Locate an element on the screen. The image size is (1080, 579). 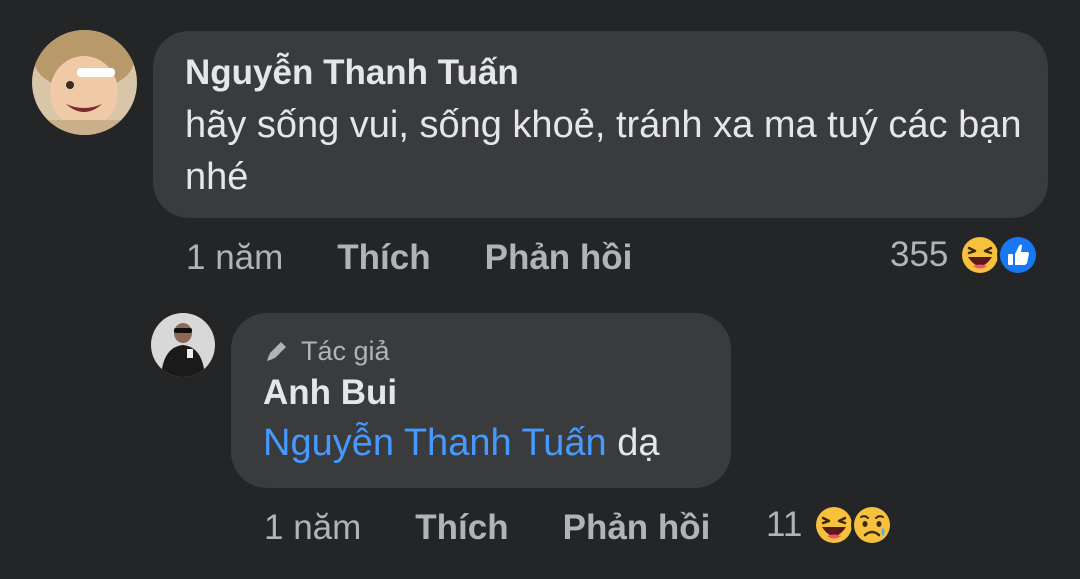
reply-body: dạ is located at coordinates (638, 443).